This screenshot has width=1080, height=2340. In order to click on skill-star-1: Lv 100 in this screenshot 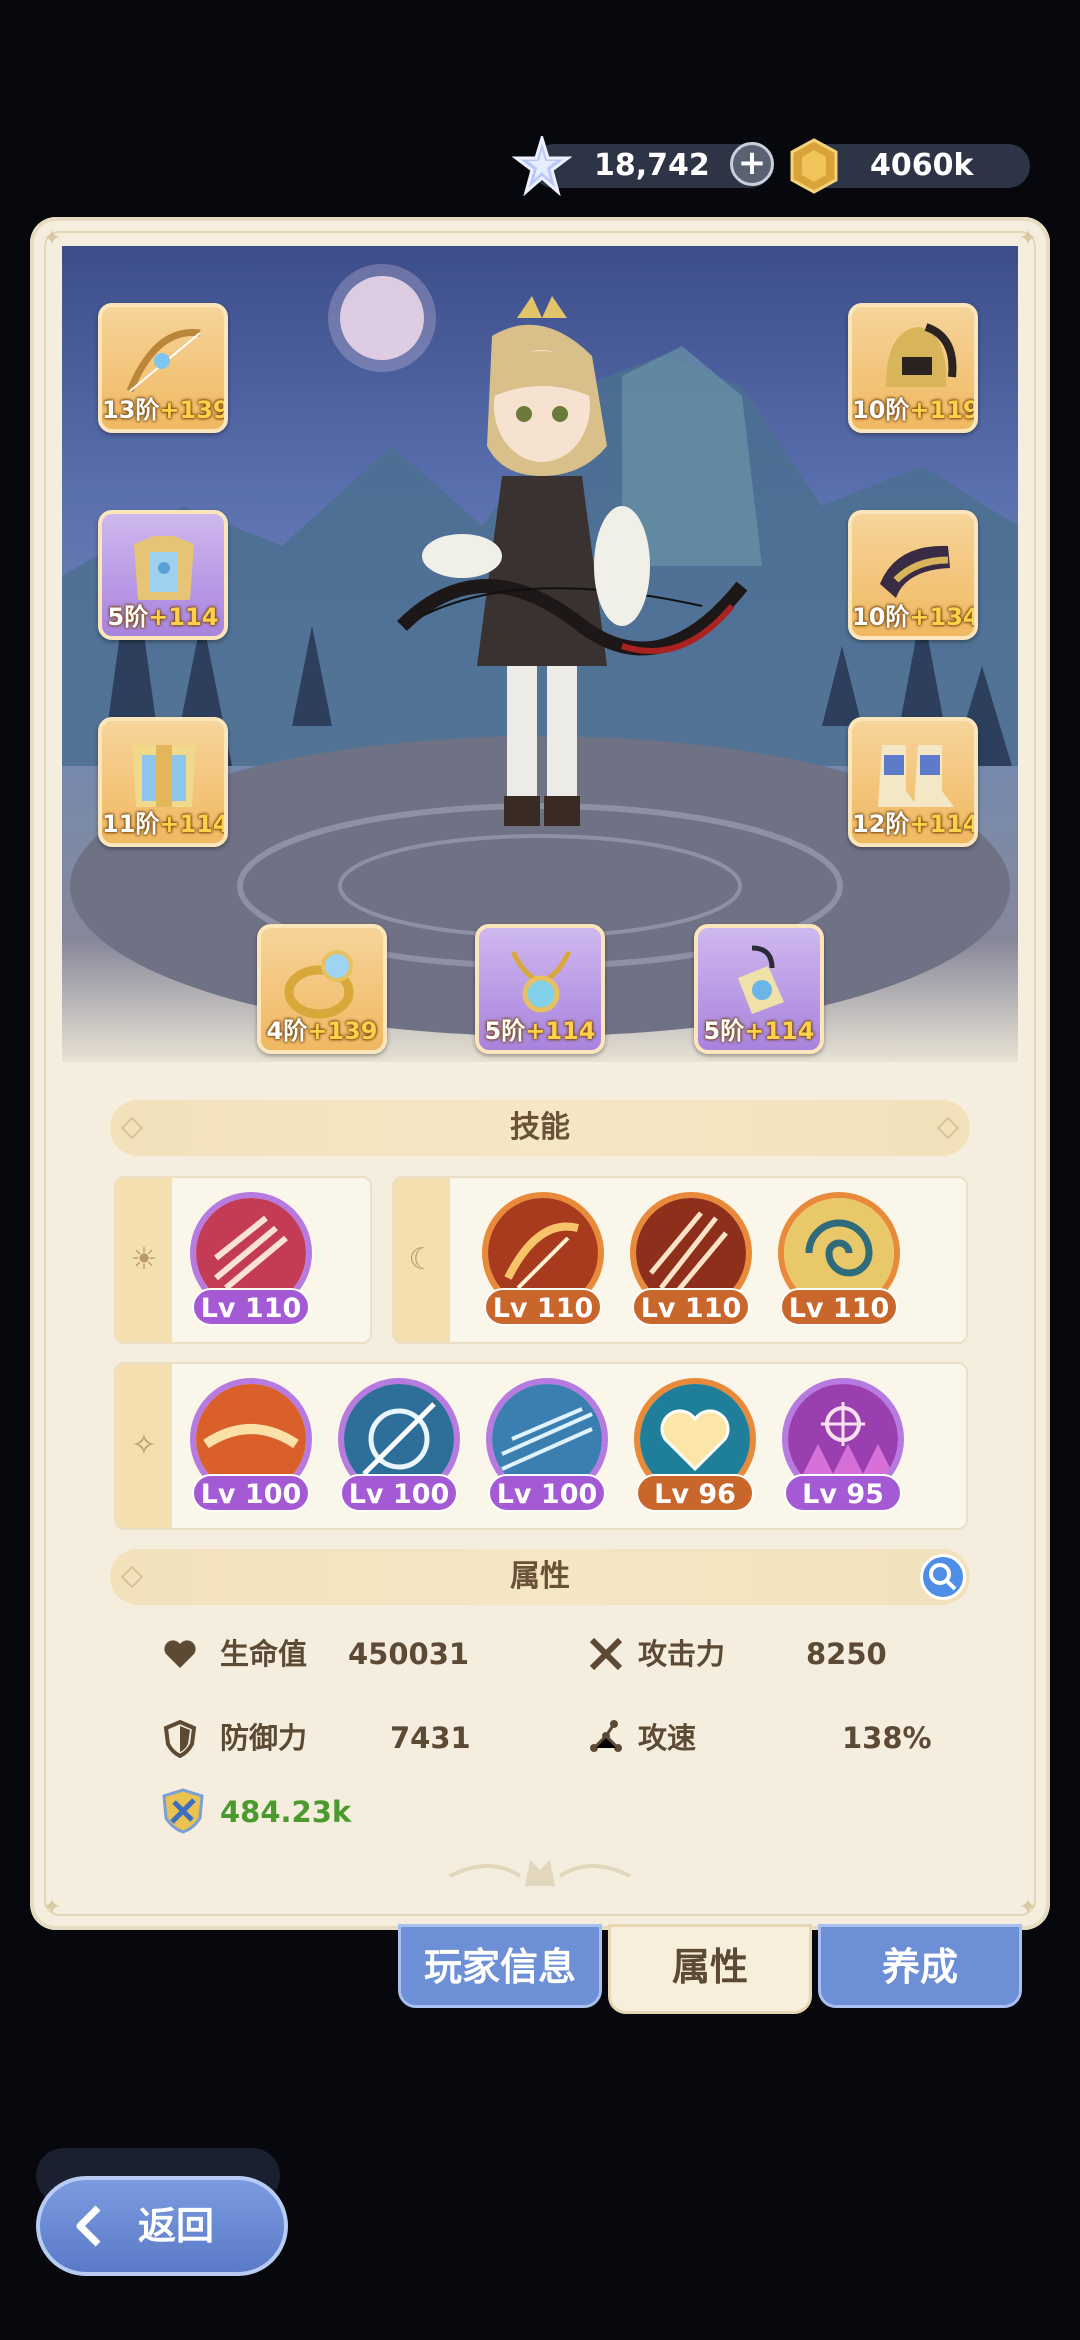, I will do `click(251, 1444)`.